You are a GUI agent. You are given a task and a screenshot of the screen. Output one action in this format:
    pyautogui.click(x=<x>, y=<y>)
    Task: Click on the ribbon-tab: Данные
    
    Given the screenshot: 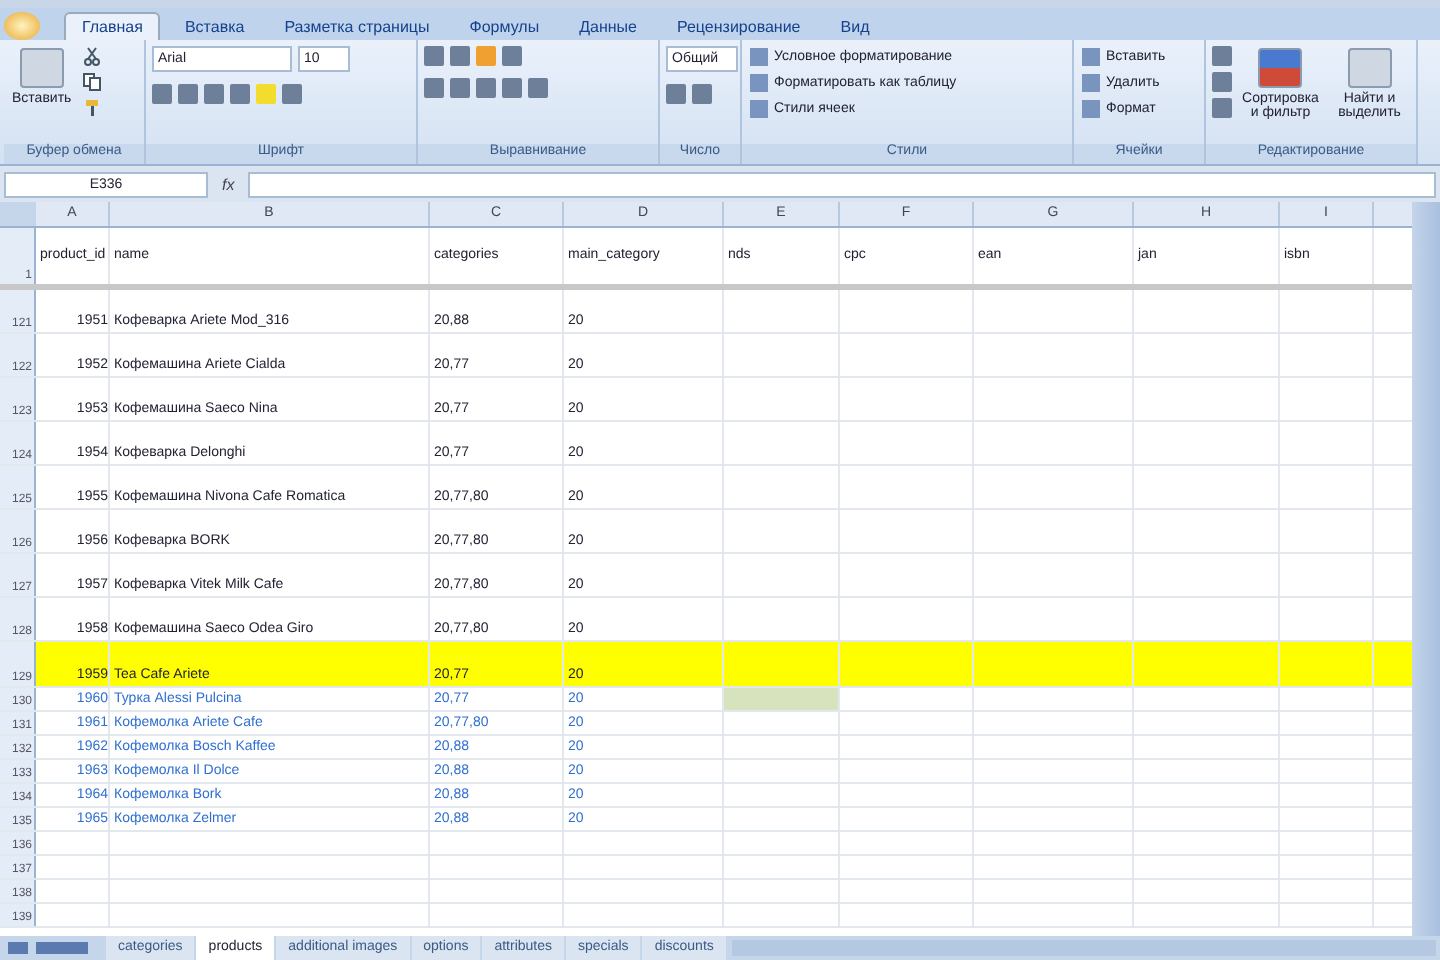 What is the action you would take?
    pyautogui.click(x=608, y=27)
    